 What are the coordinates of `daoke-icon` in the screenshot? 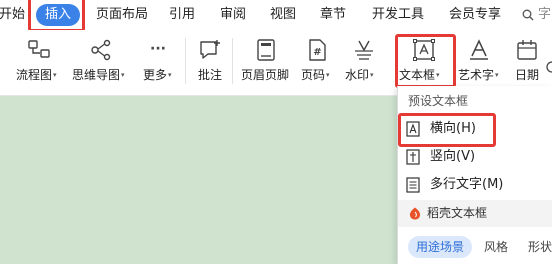 It's located at (415, 213).